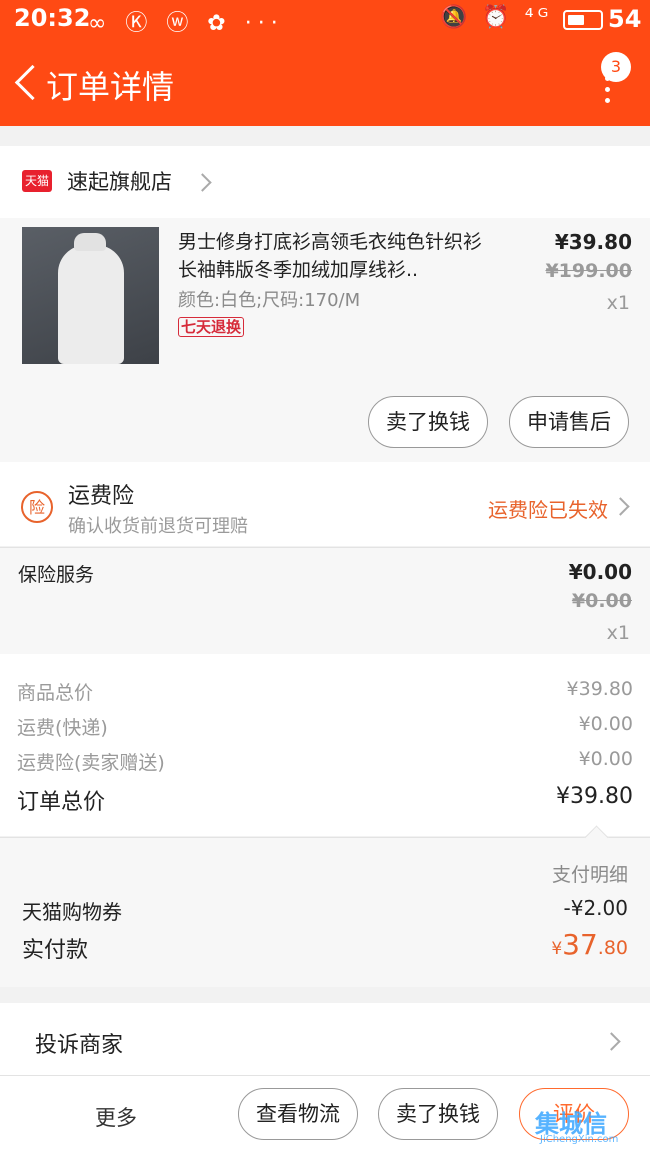 This screenshot has height=1156, width=650. I want to click on product-image, so click(90, 295).